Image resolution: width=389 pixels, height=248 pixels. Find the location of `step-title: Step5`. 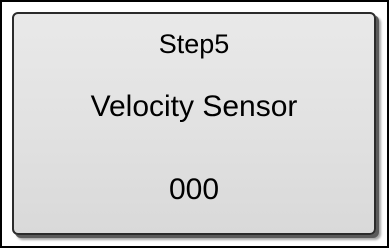

step-title: Step5 is located at coordinates (194, 44).